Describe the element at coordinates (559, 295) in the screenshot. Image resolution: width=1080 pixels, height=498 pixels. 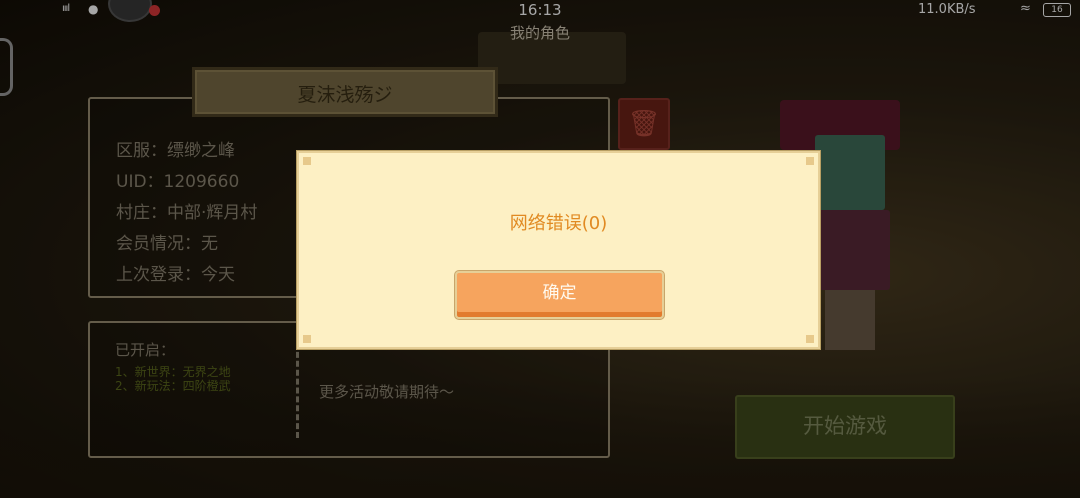
I see `confirm-button: 确定` at that location.